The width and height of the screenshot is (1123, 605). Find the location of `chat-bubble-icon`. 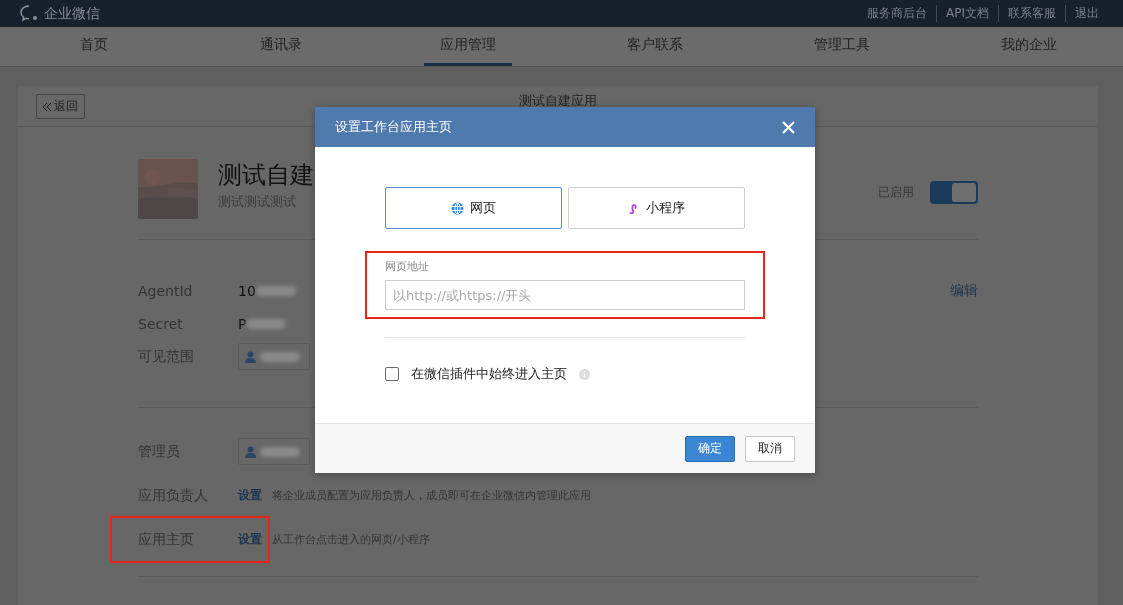

chat-bubble-icon is located at coordinates (30, 13).